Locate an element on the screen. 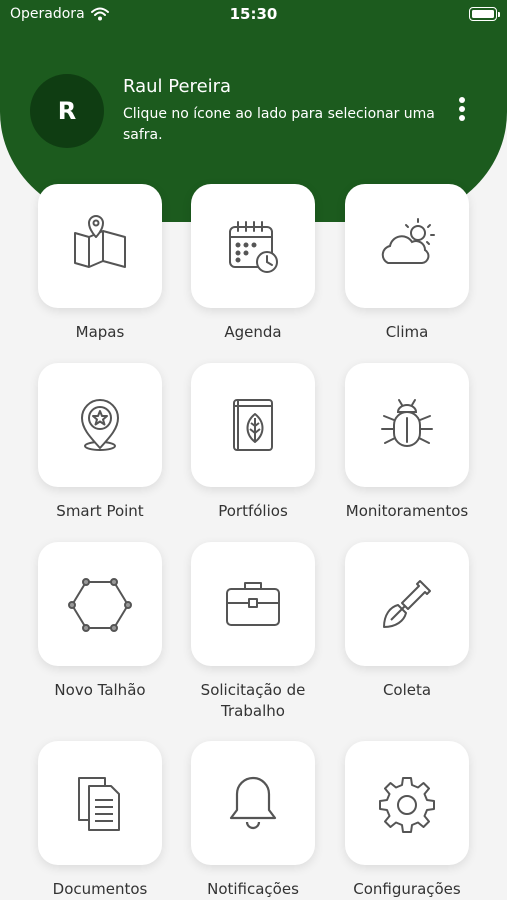 Image resolution: width=507 pixels, height=900 pixels. menu-tile-agenda: Agenda is located at coordinates (253, 263).